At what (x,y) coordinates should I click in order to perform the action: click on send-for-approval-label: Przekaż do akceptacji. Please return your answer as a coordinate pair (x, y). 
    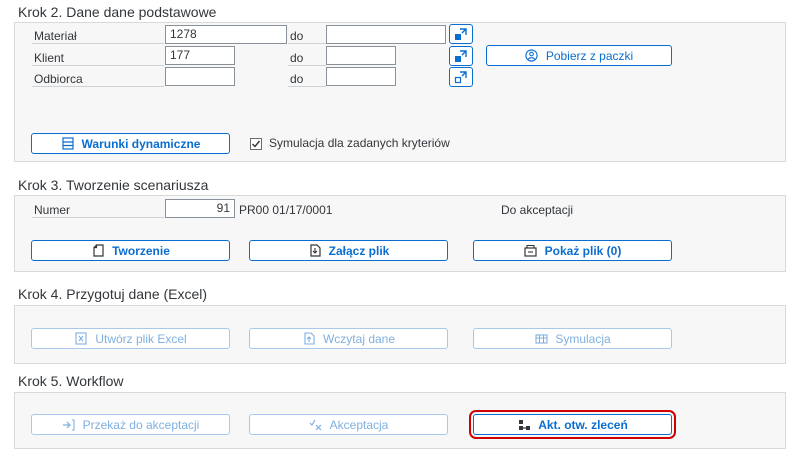
    Looking at the image, I should click on (141, 424).